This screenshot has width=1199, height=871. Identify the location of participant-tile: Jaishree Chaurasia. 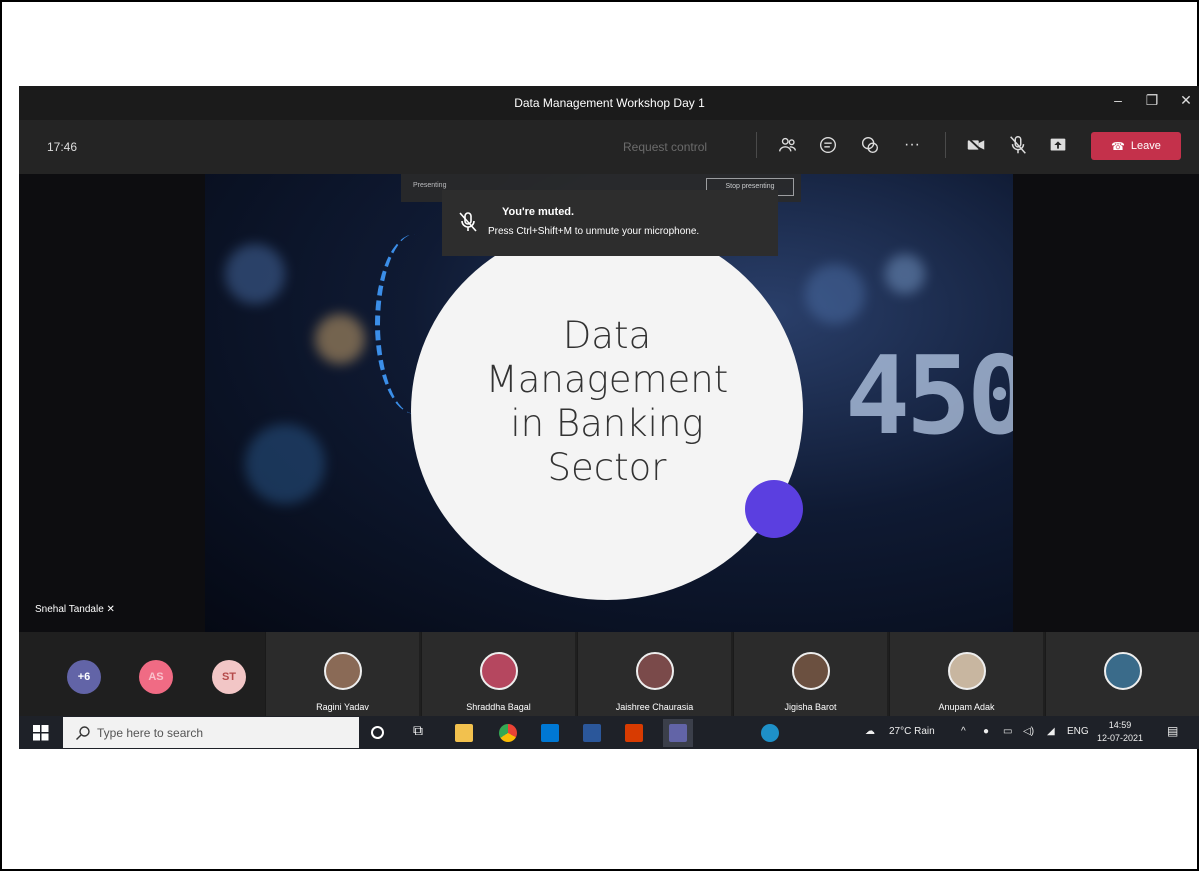
(654, 674).